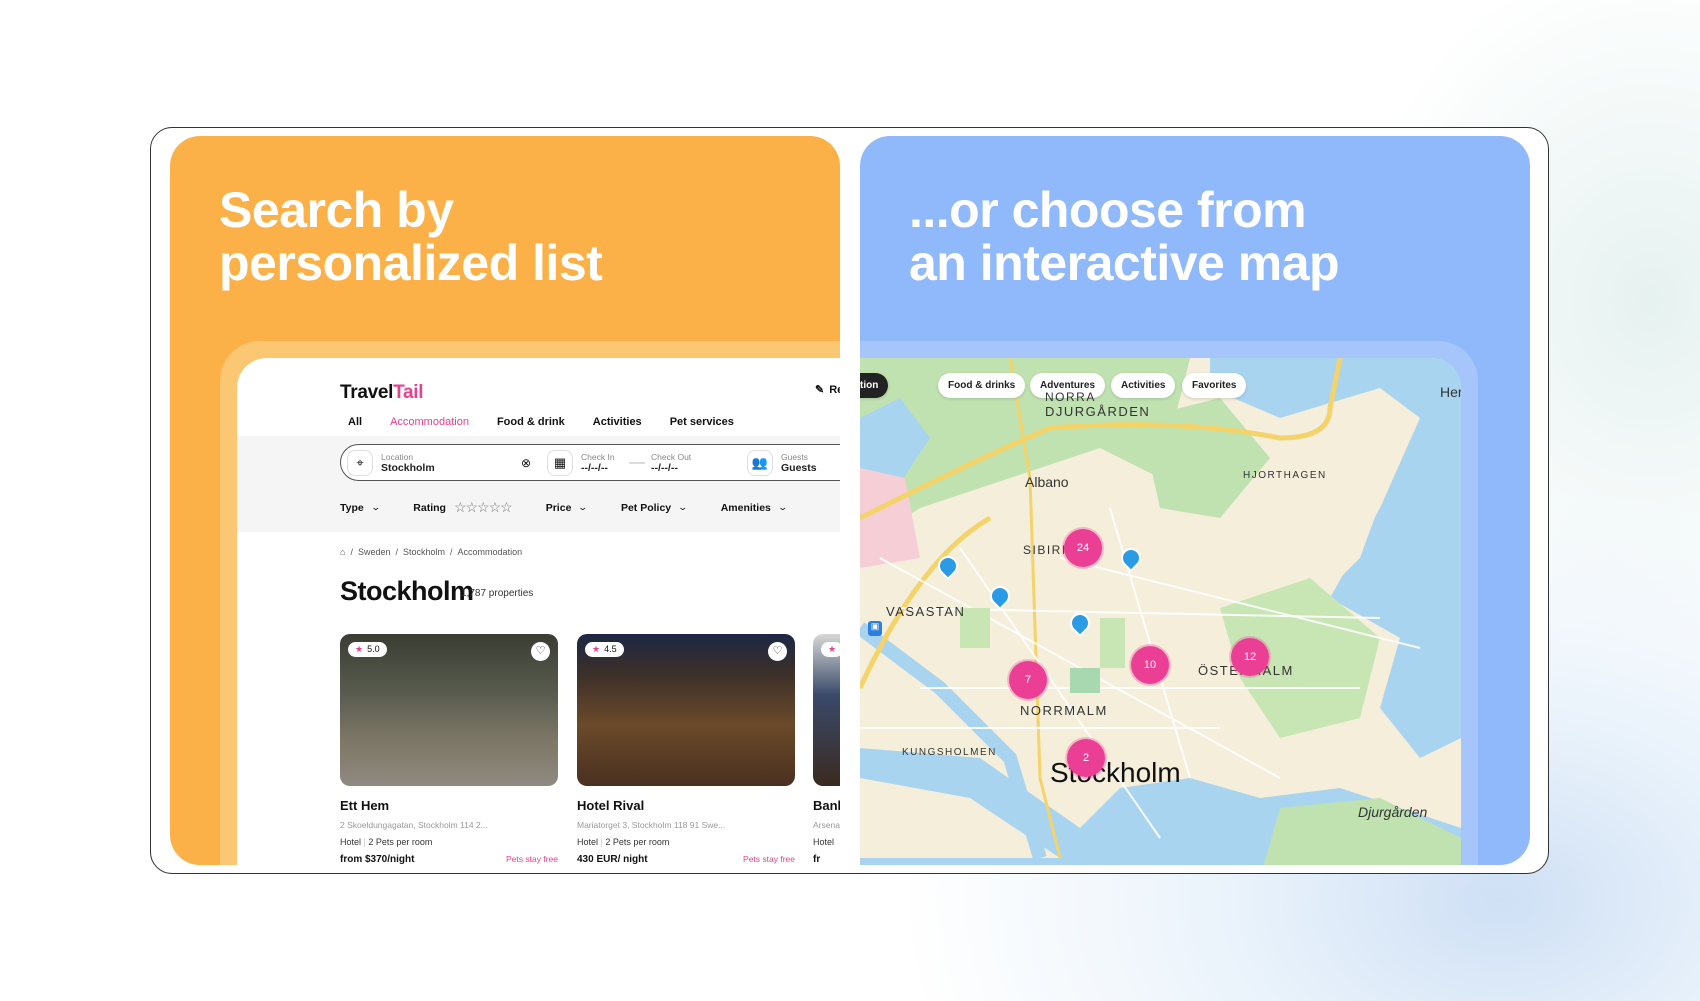 The height and width of the screenshot is (1001, 1700). I want to click on rating-filter: Rating ☆☆☆☆☆, so click(463, 507).